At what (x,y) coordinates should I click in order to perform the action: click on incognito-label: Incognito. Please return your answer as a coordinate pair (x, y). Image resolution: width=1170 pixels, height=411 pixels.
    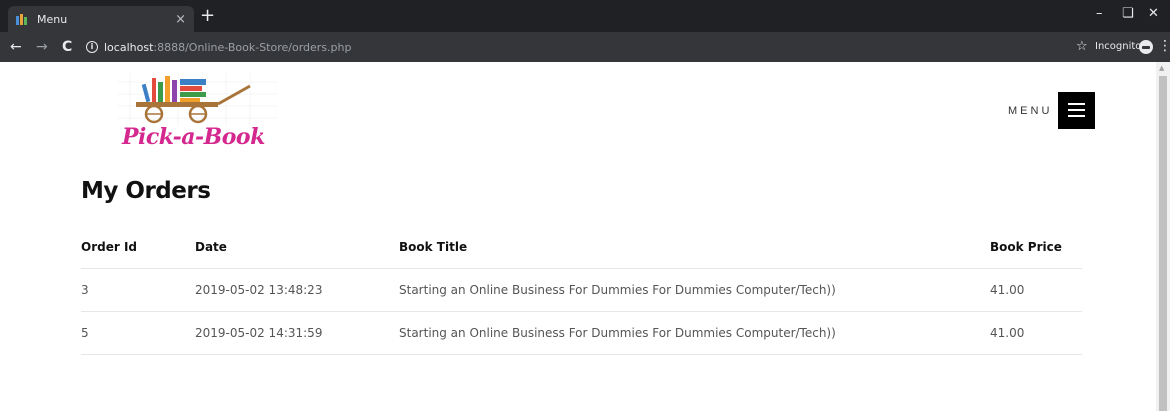
    Looking at the image, I should click on (1118, 46).